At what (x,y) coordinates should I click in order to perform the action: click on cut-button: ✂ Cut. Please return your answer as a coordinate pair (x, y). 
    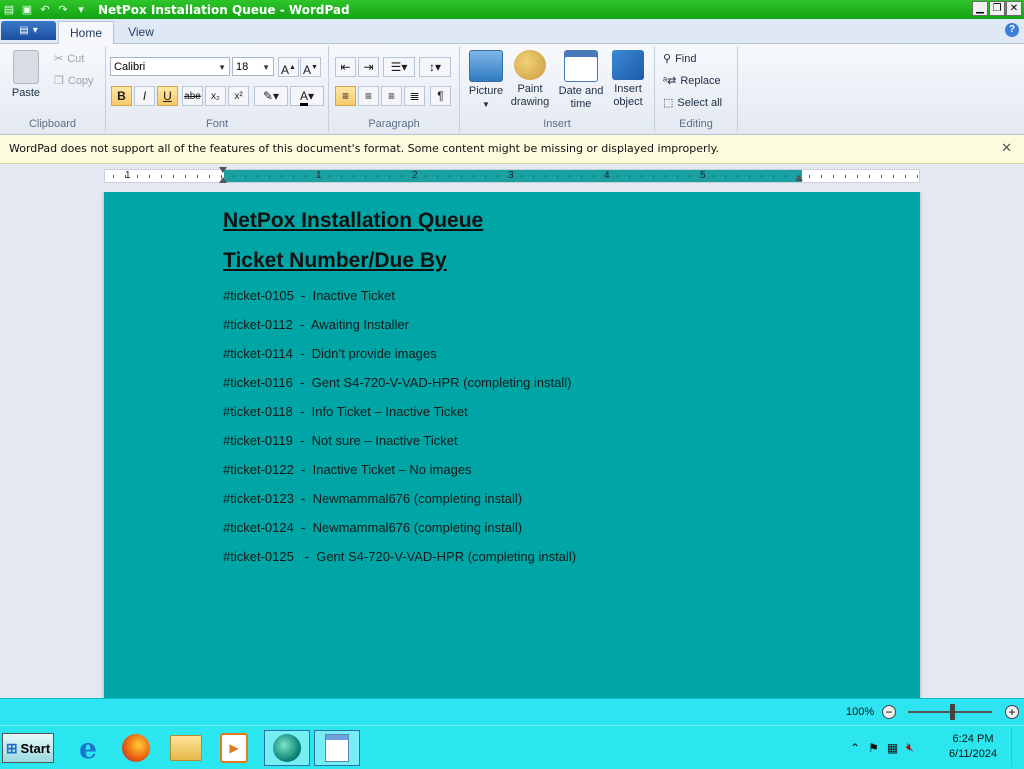
    Looking at the image, I should click on (69, 59).